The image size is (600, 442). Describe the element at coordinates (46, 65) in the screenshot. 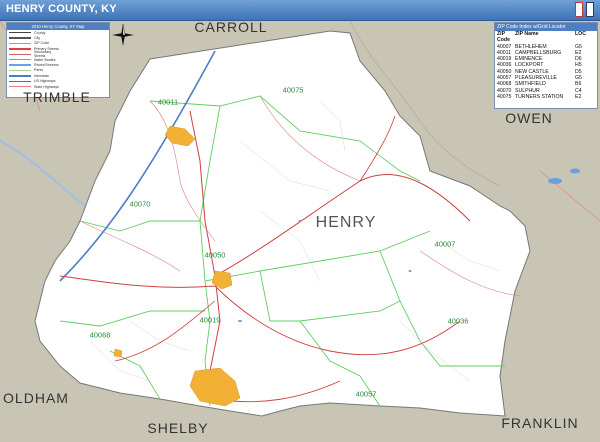

I see `legend-label: Rivers/Streams` at that location.